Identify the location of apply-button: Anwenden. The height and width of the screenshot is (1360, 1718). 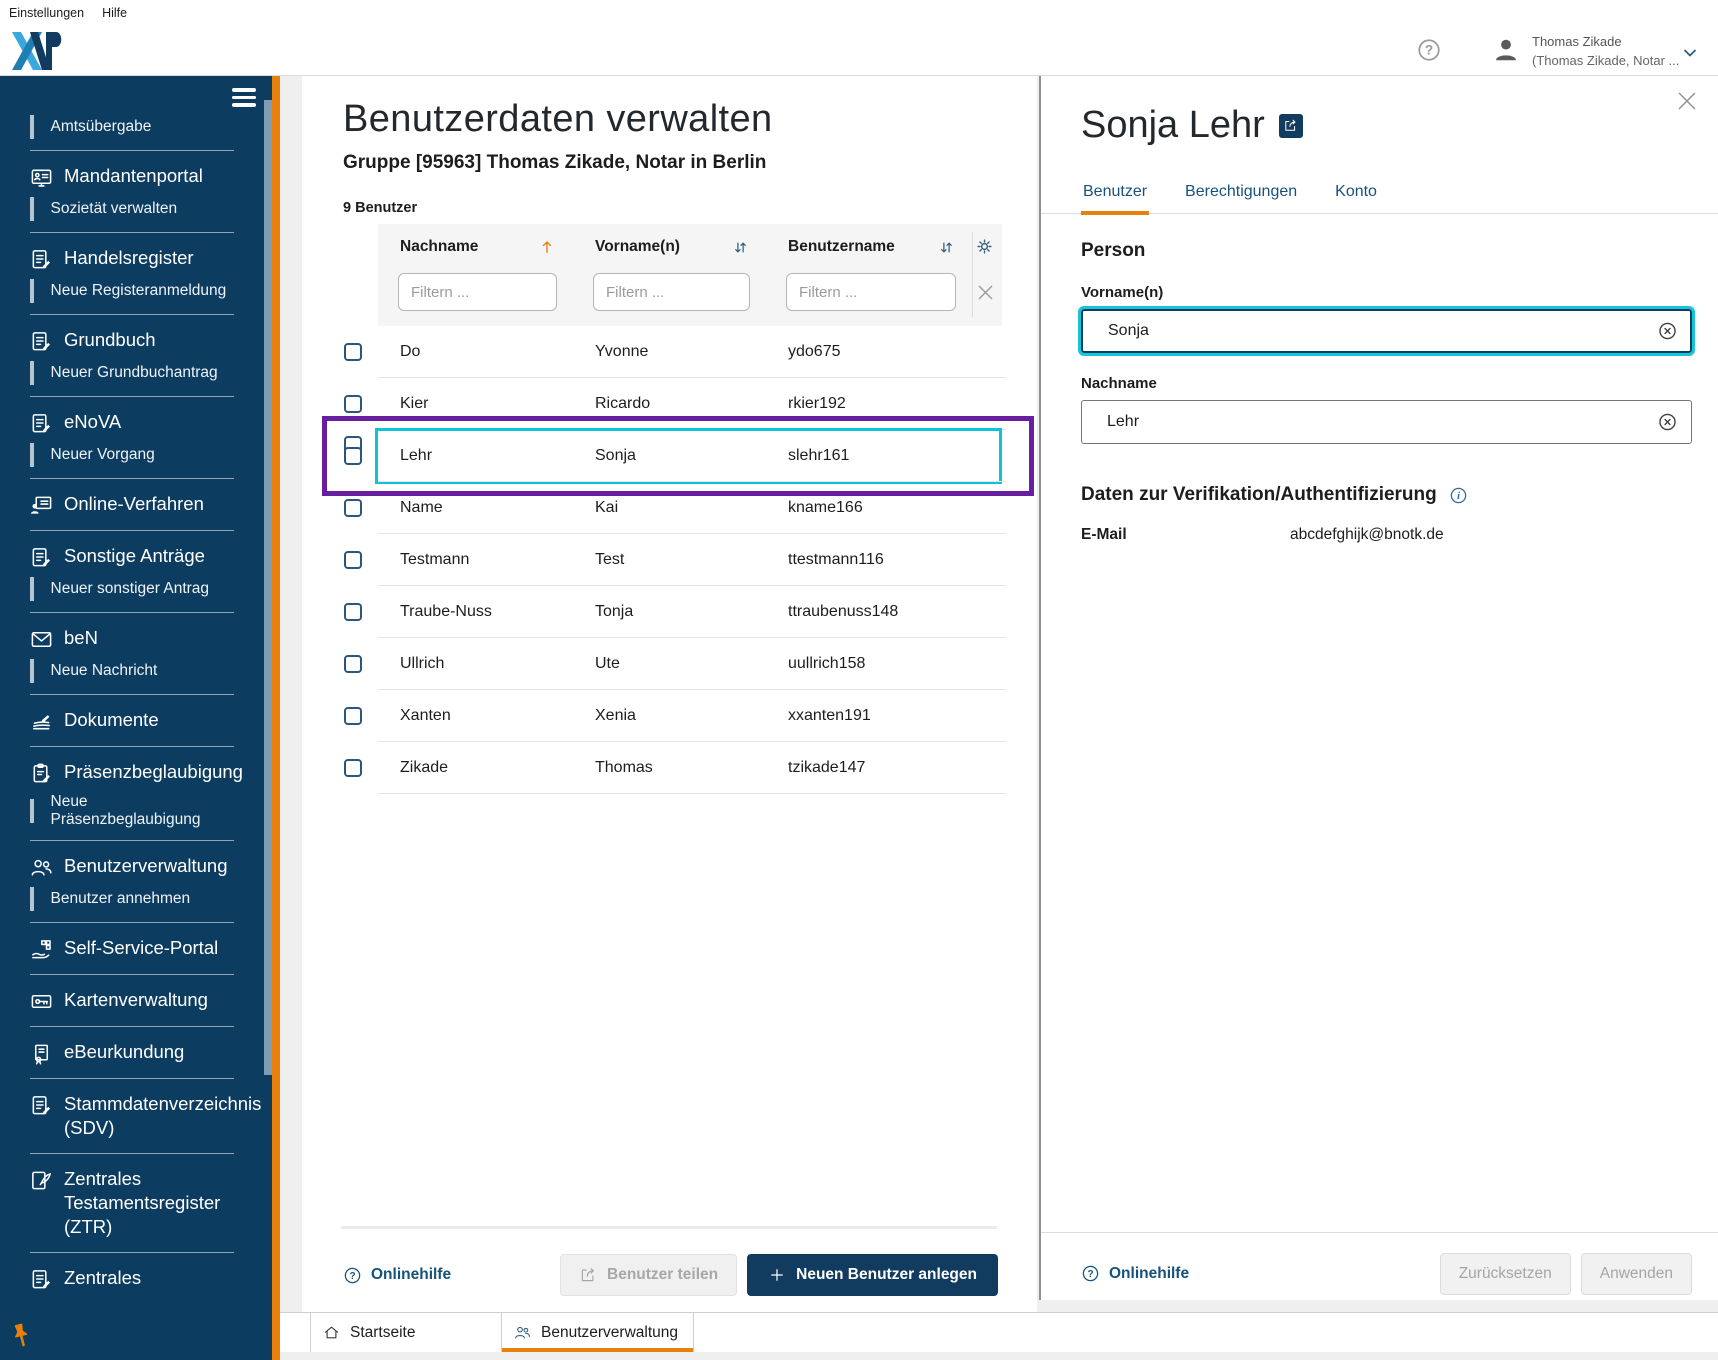
(1636, 1273).